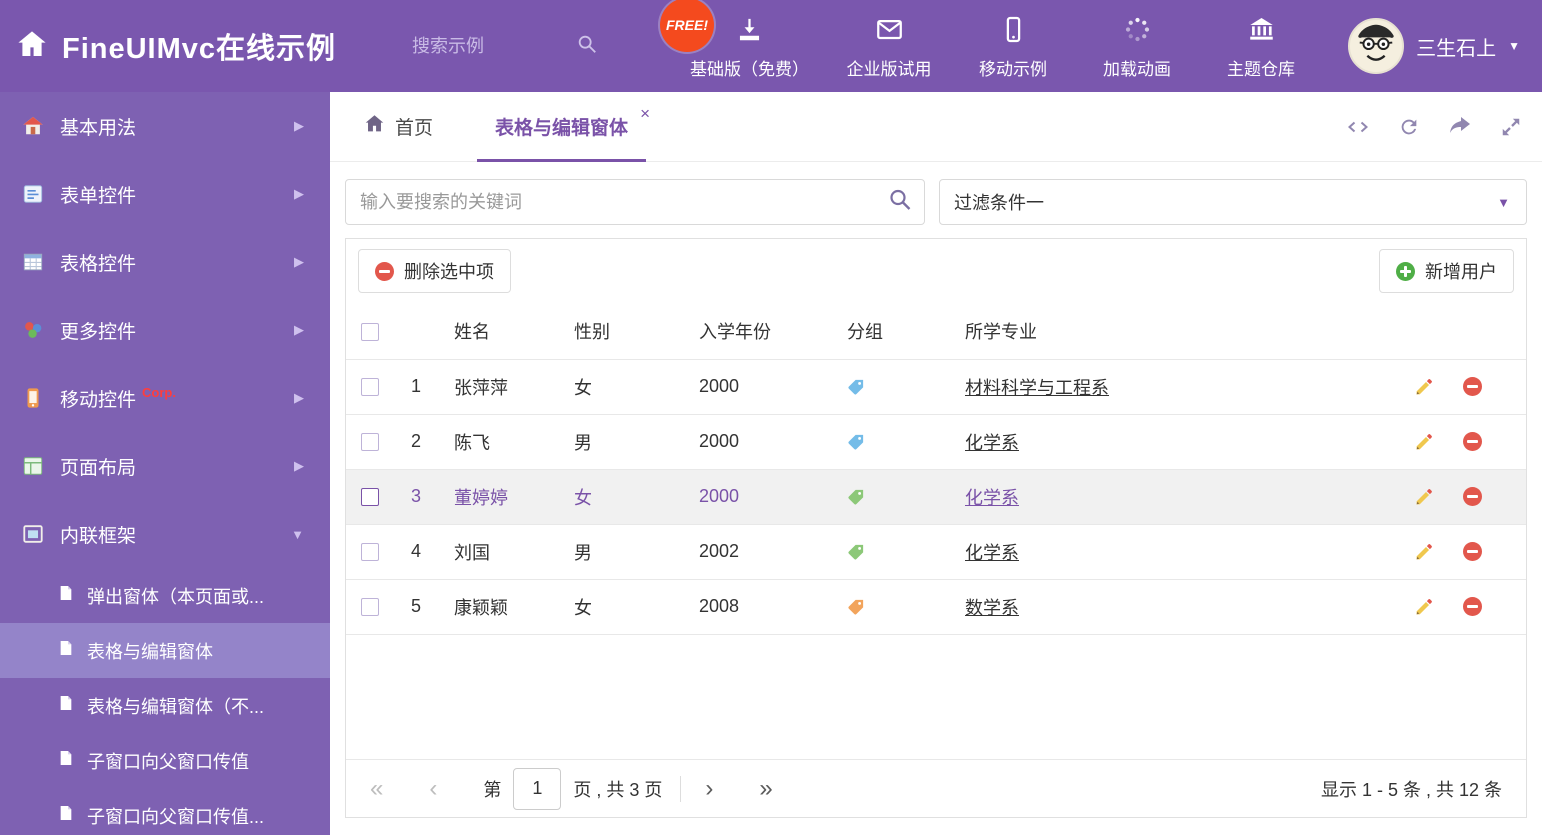  Describe the element at coordinates (537, 788) in the screenshot. I see `page-number-input` at that location.